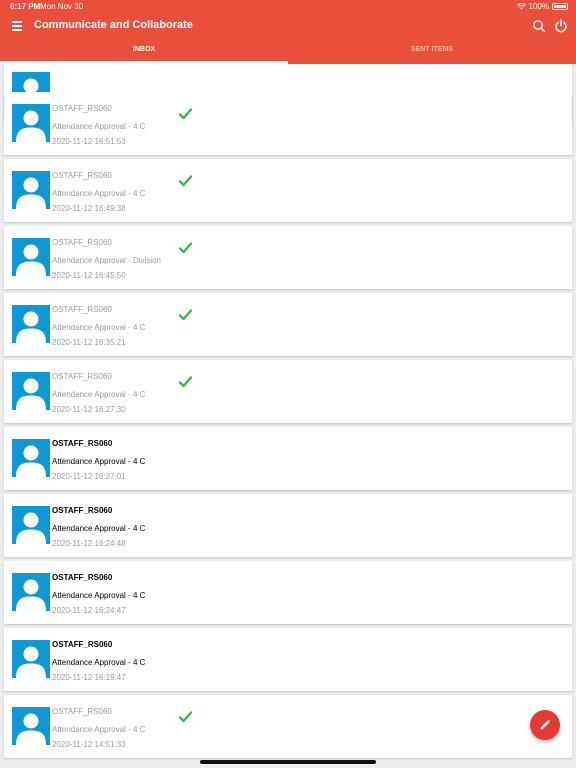 The height and width of the screenshot is (768, 576). I want to click on page-title: Communicate and Collaborate, so click(113, 25).